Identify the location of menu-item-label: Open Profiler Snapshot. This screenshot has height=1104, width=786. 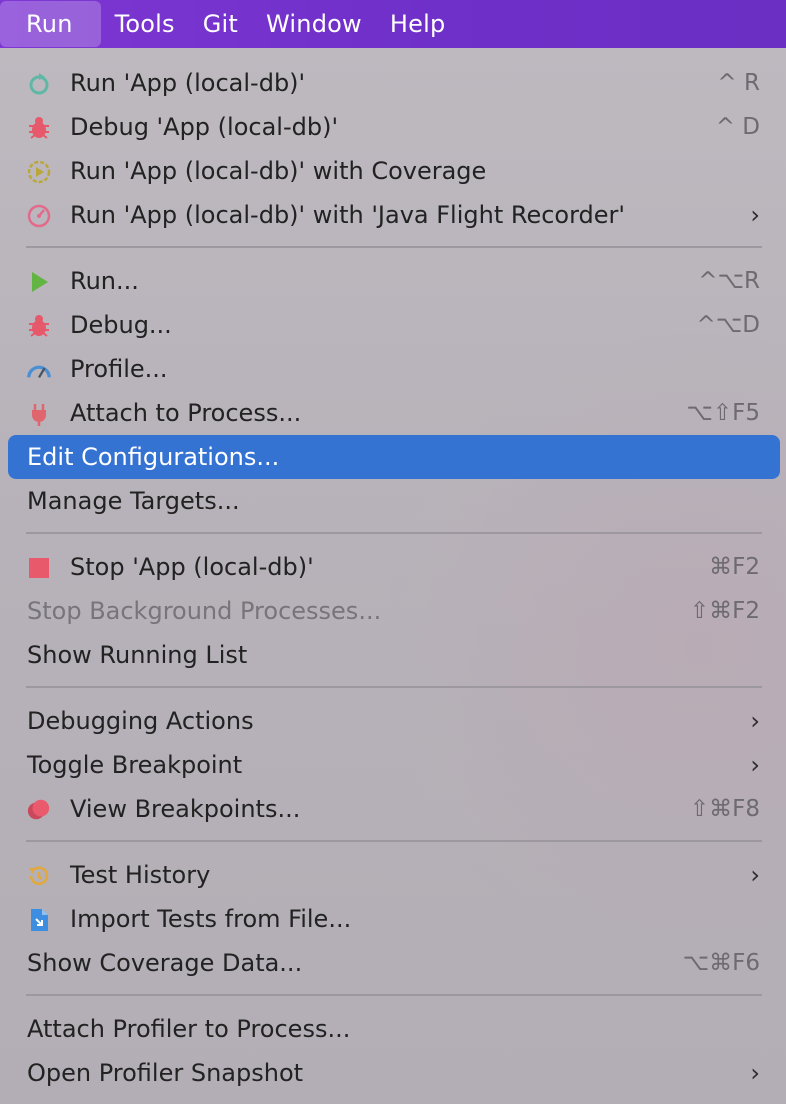
(165, 1073).